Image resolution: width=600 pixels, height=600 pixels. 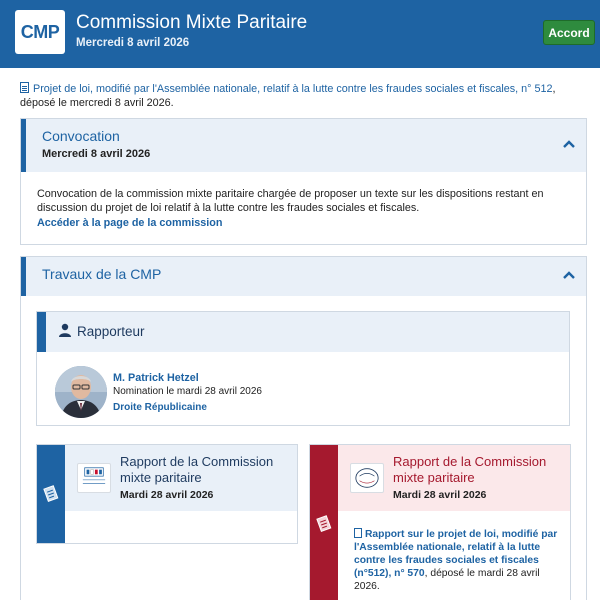 I want to click on assemblee-nationale-logo, so click(x=94, y=478).